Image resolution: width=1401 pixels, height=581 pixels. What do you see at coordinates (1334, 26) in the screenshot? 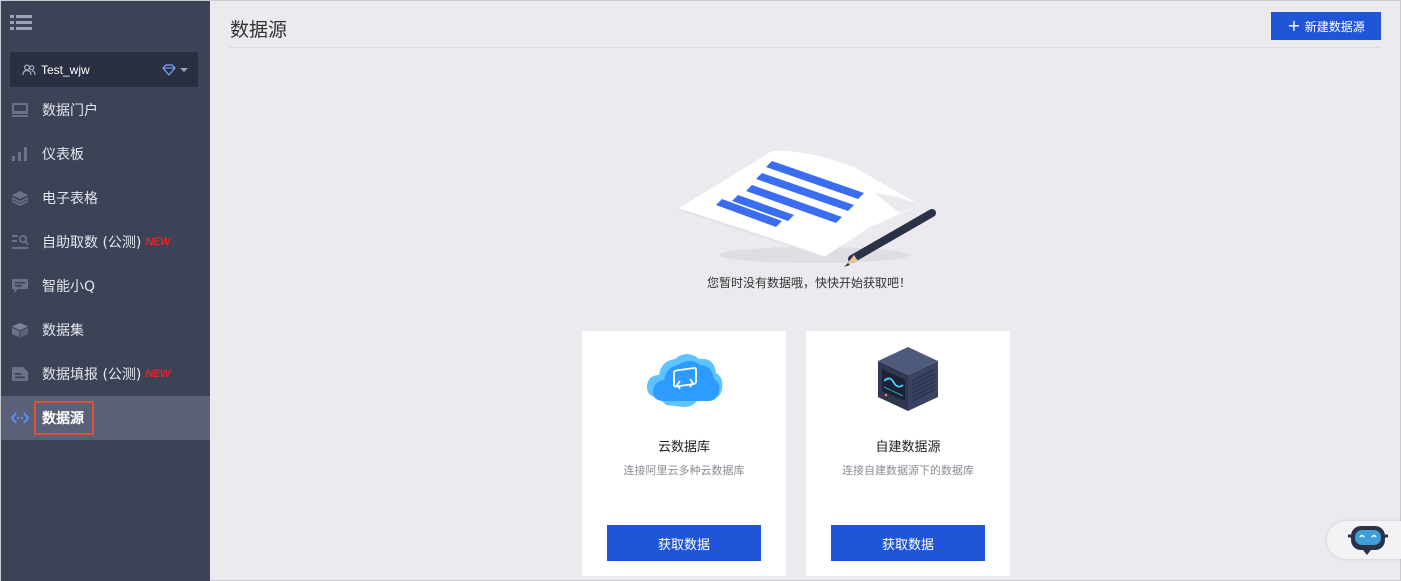
I see `new-datasource-label: 新建数据源` at bounding box center [1334, 26].